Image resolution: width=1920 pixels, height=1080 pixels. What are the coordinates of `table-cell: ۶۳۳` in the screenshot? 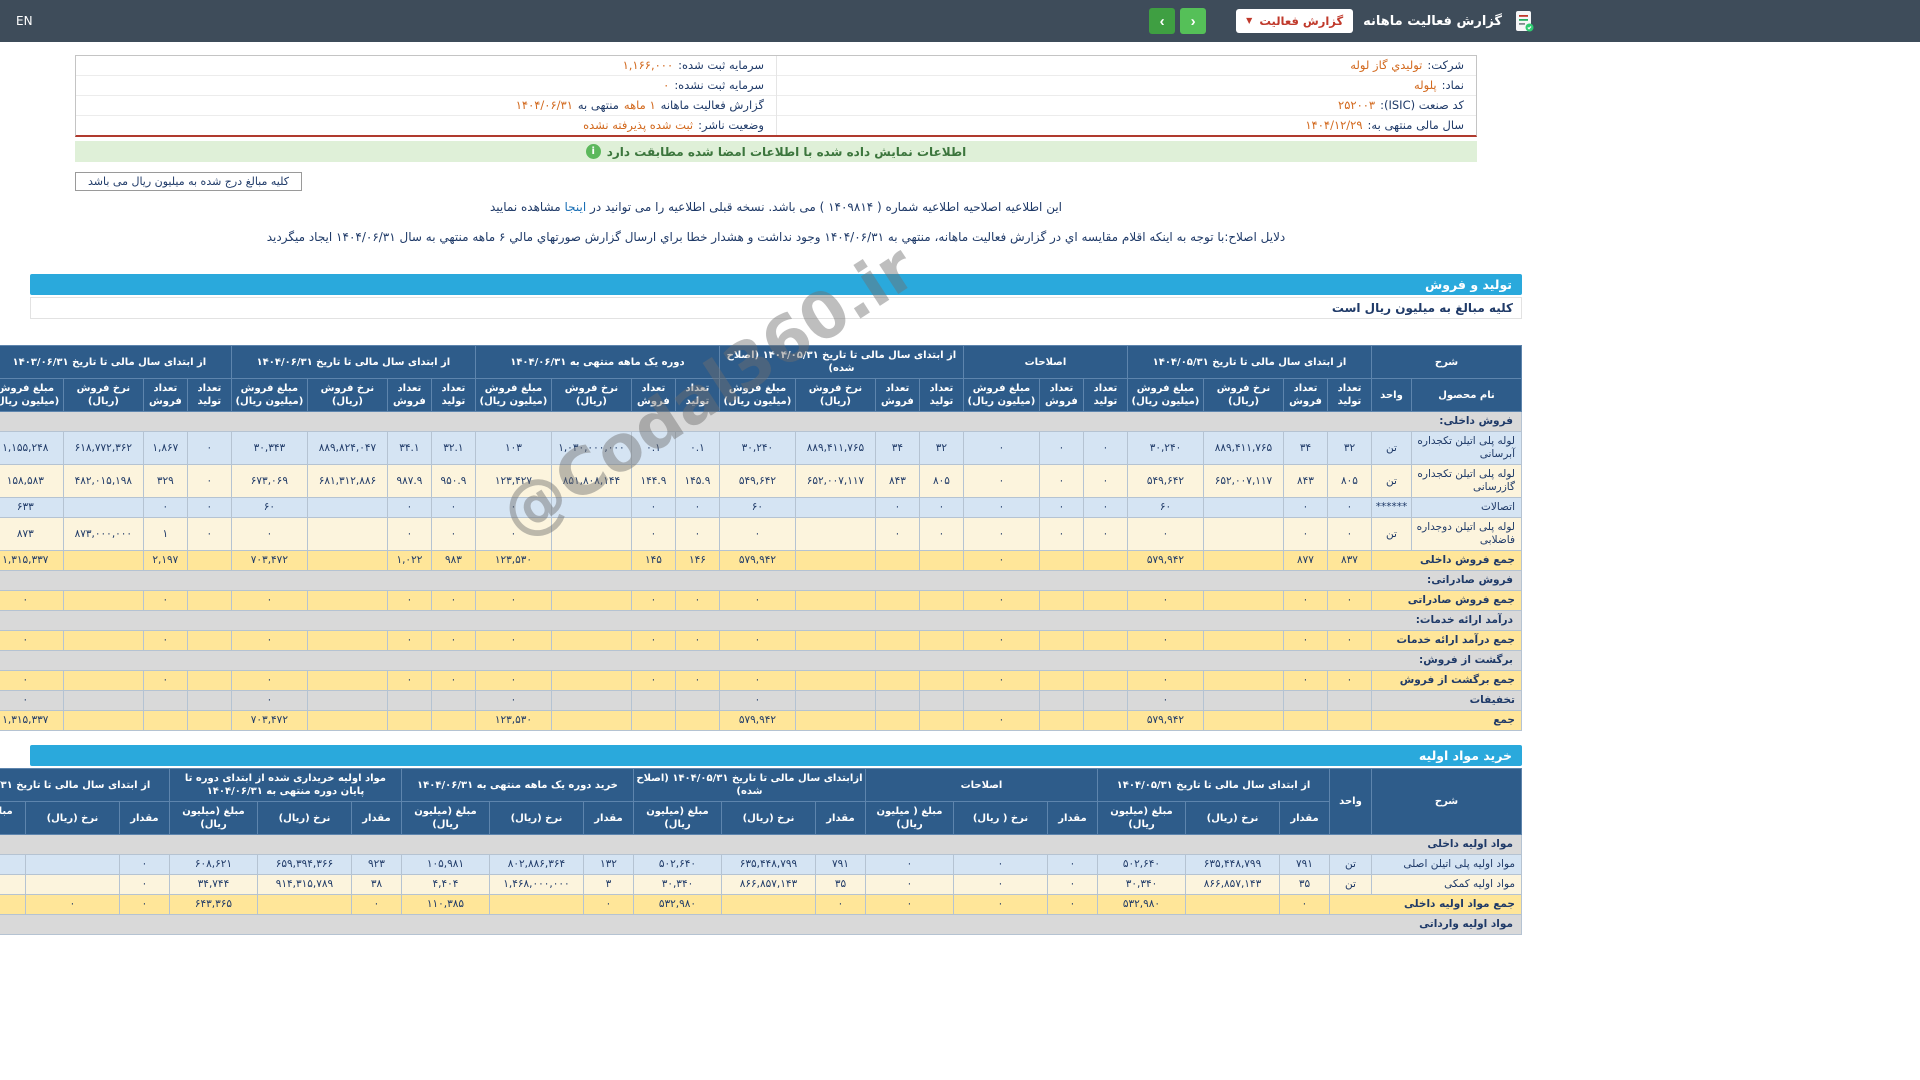 It's located at (32, 507).